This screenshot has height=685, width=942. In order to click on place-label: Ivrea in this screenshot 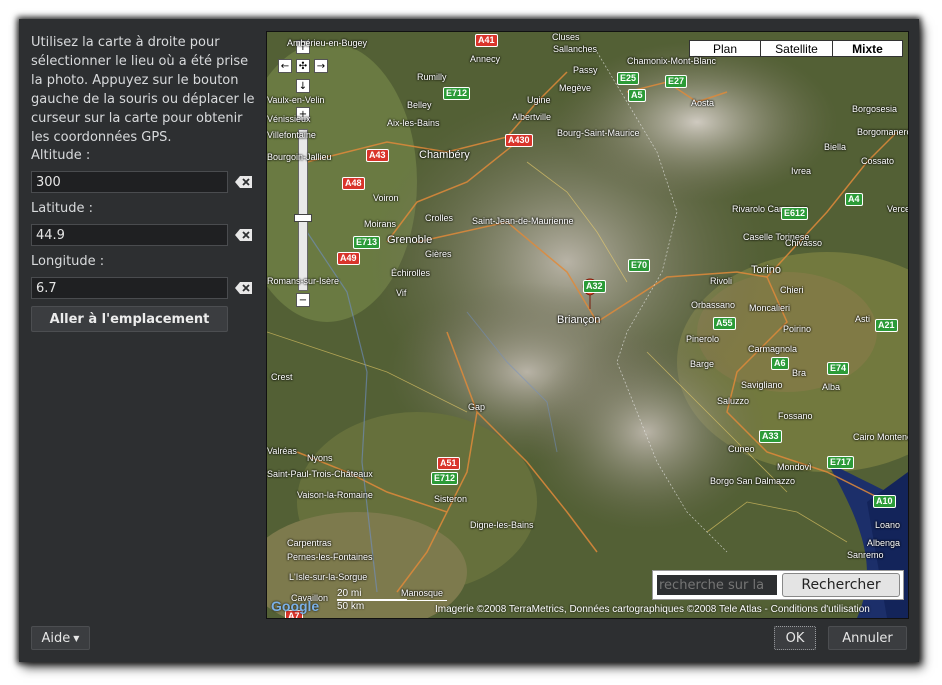, I will do `click(801, 171)`.